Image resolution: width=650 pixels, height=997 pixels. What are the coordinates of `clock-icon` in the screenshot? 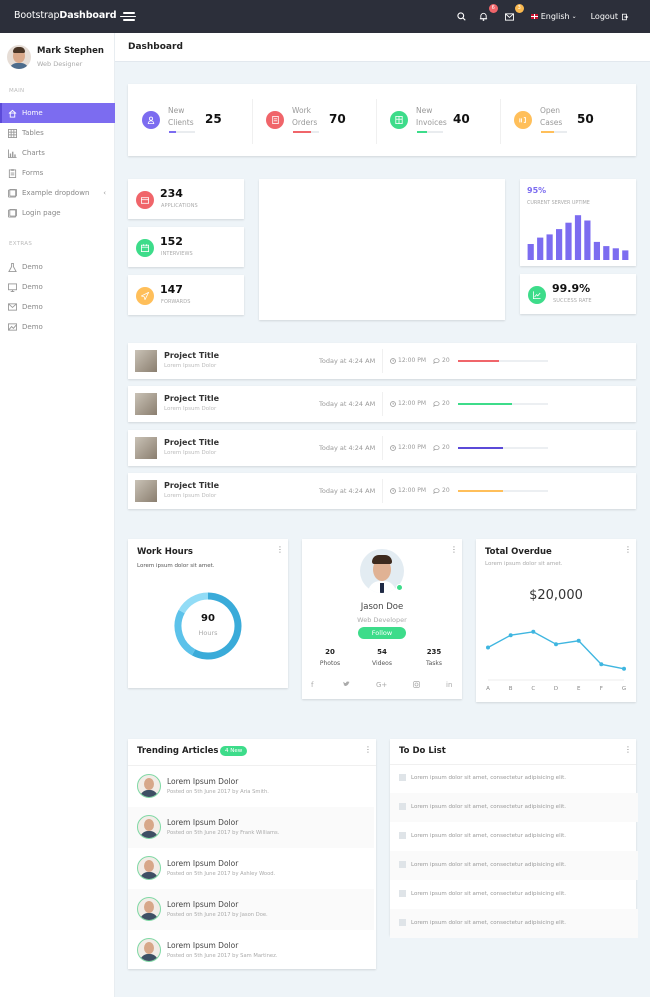 It's located at (393, 490).